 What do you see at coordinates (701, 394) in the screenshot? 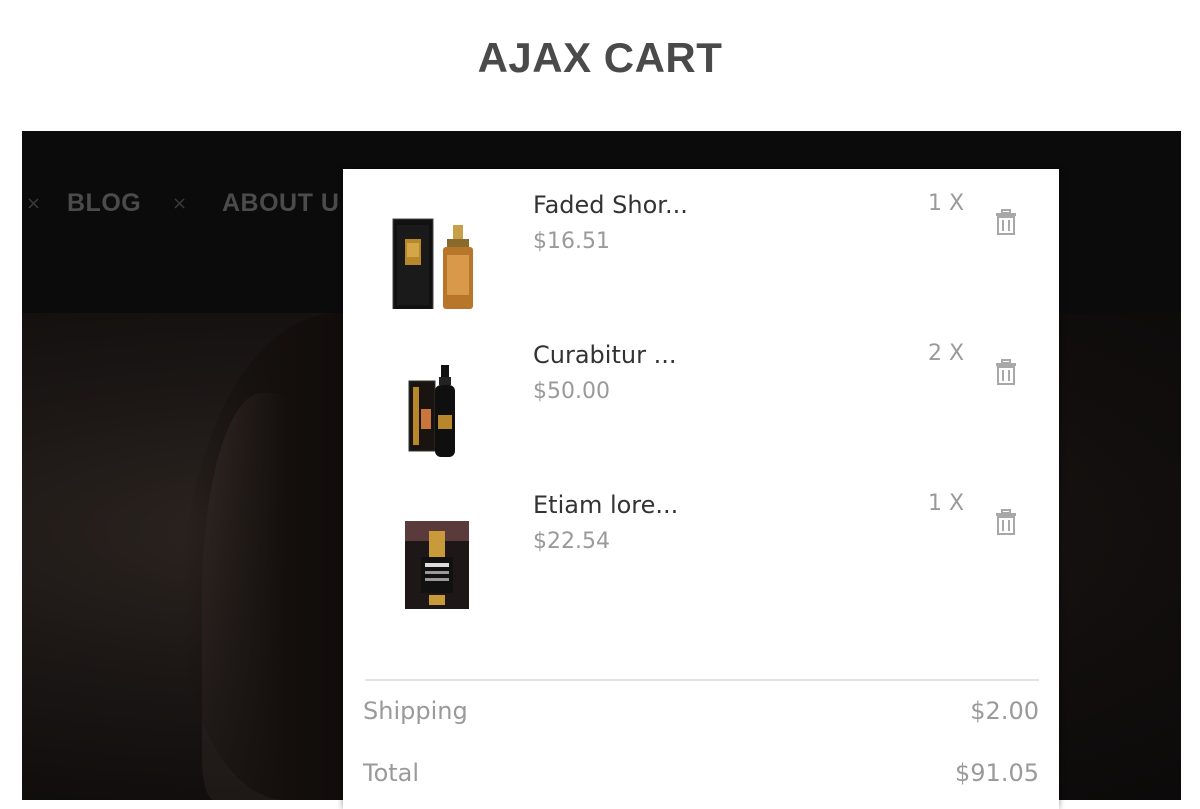
I see `cart-item: Curabitur ... $50.00 2 X` at bounding box center [701, 394].